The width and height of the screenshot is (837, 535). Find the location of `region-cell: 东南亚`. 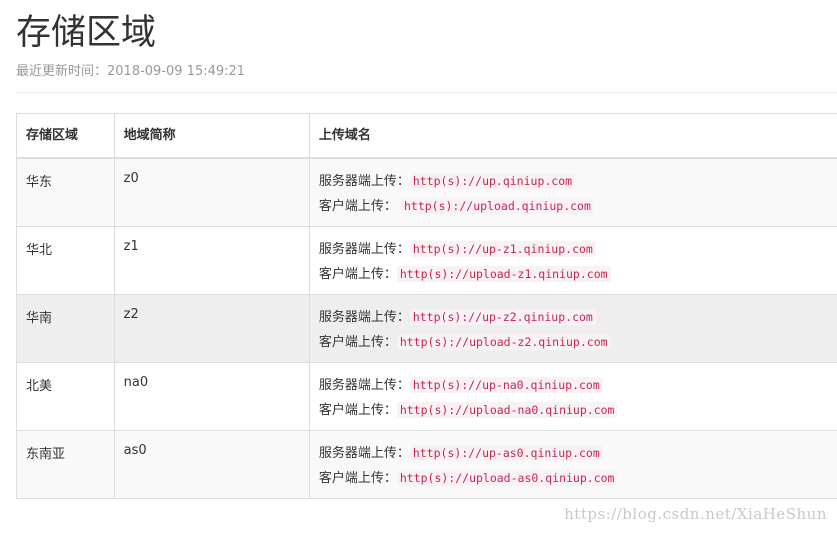

region-cell: 东南亚 is located at coordinates (65, 464).